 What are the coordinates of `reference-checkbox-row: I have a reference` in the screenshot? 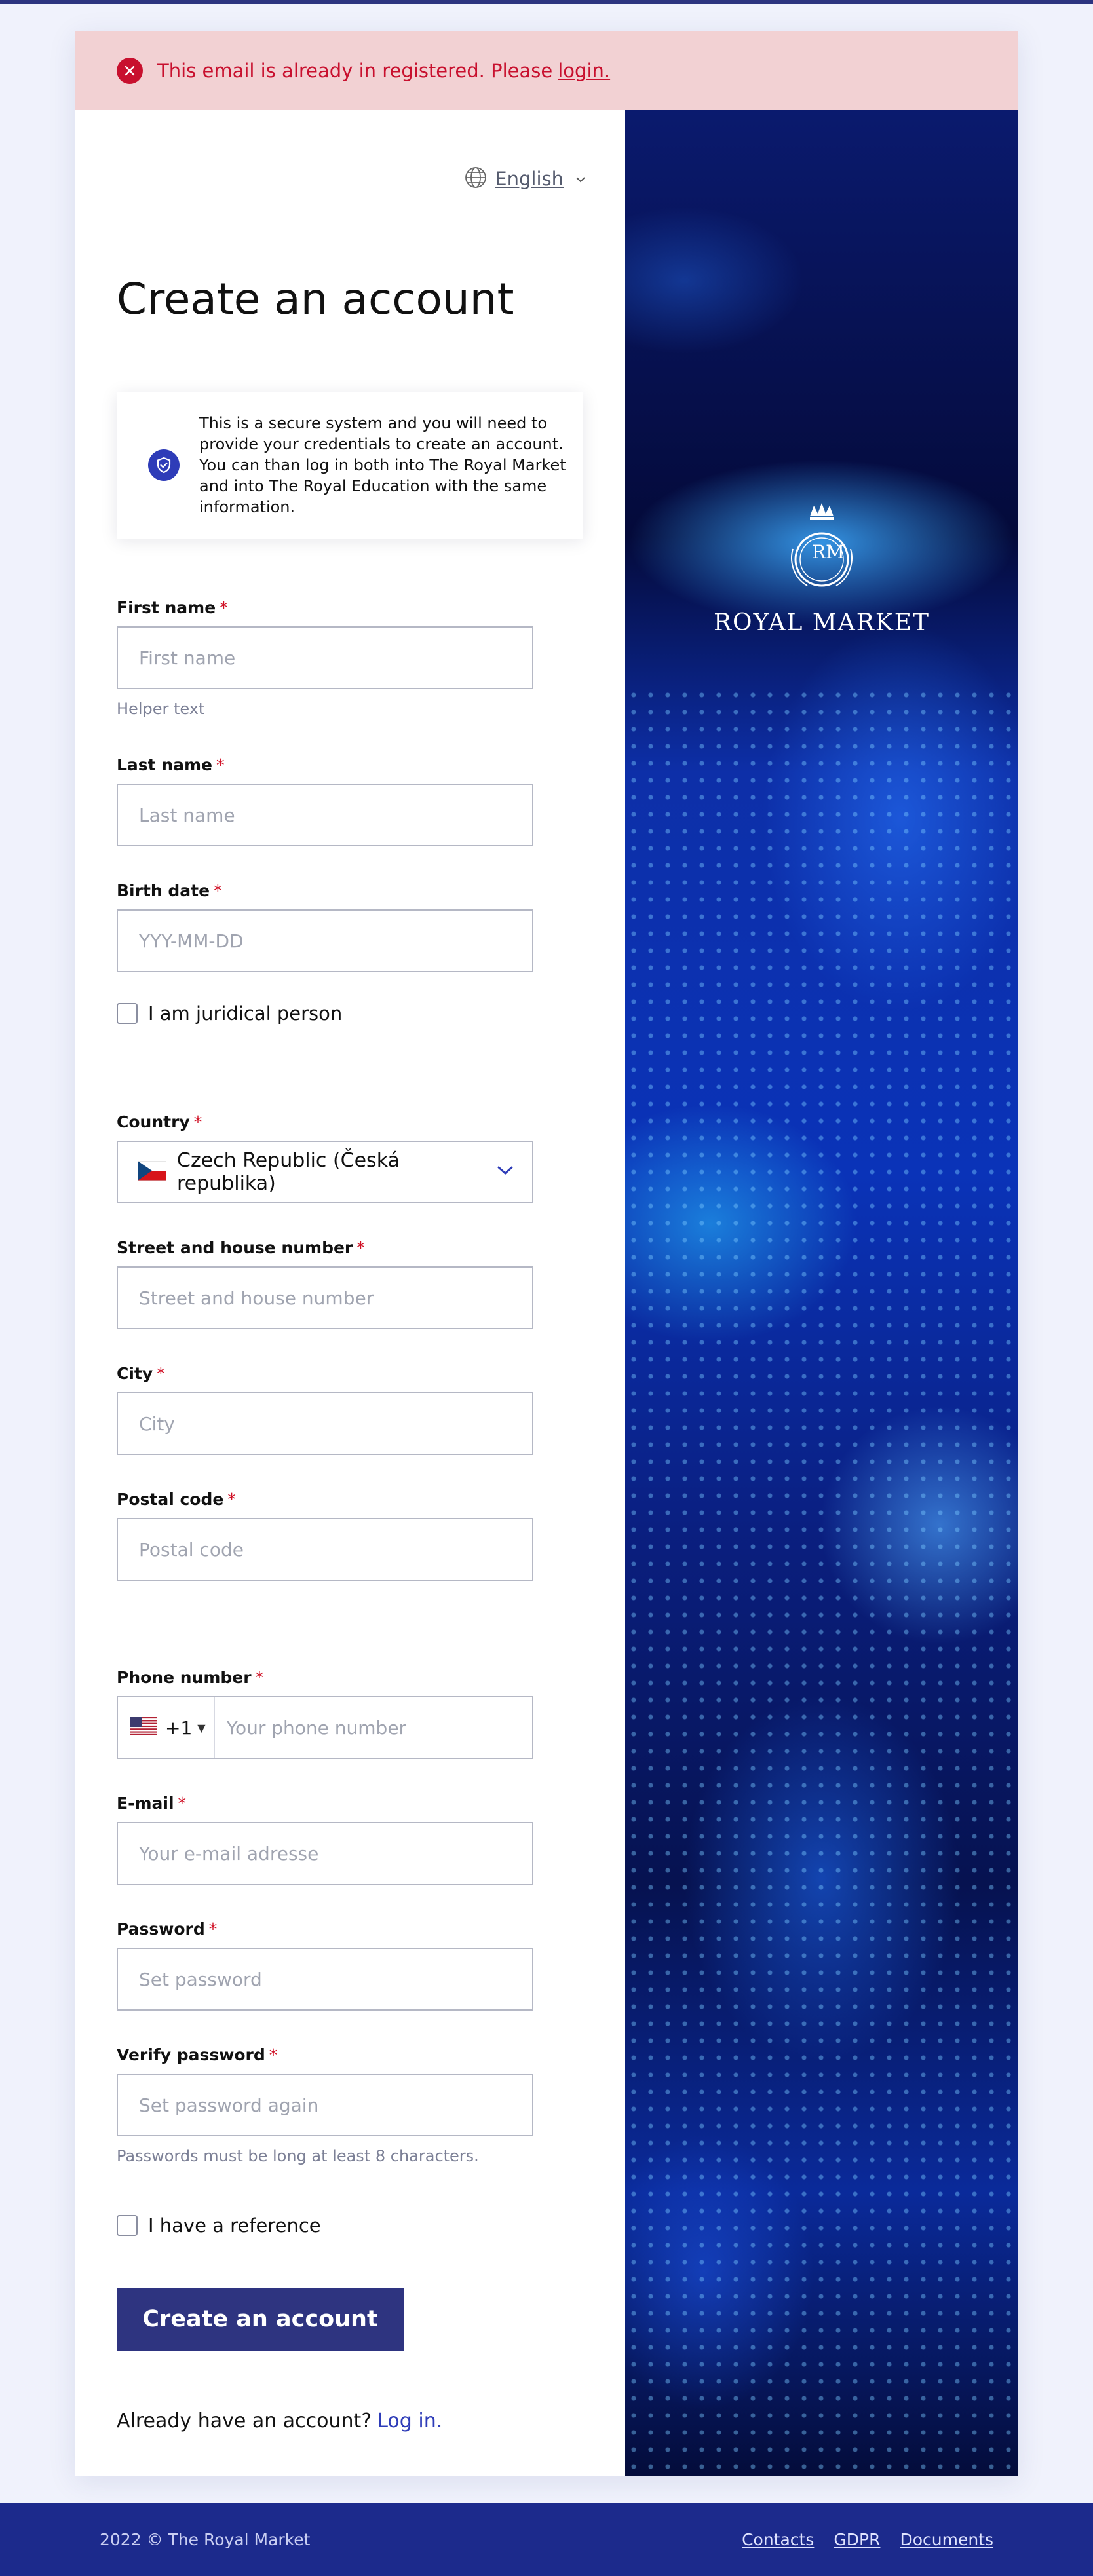 It's located at (219, 2226).